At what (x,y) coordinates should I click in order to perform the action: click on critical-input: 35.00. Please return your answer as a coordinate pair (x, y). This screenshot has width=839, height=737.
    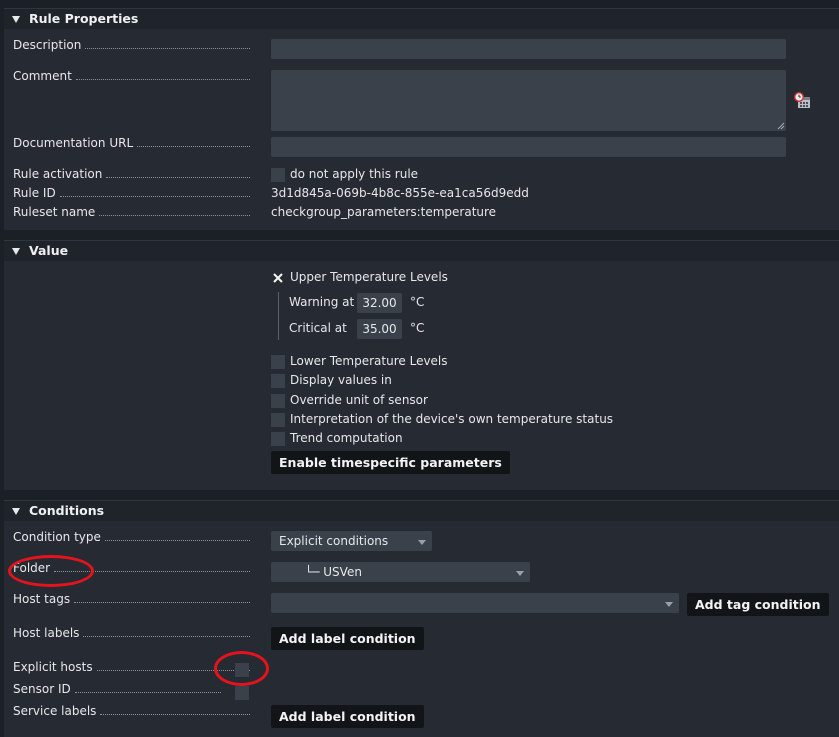
    Looking at the image, I should click on (379, 329).